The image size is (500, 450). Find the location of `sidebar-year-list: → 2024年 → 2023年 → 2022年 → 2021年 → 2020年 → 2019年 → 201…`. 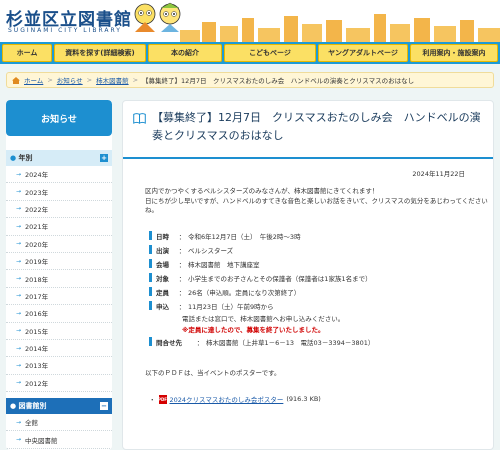

sidebar-year-list: → 2024年 → 2023年 → 2022年 → 2021年 → 2020年 → 2019年 → 201… is located at coordinates (59, 279).